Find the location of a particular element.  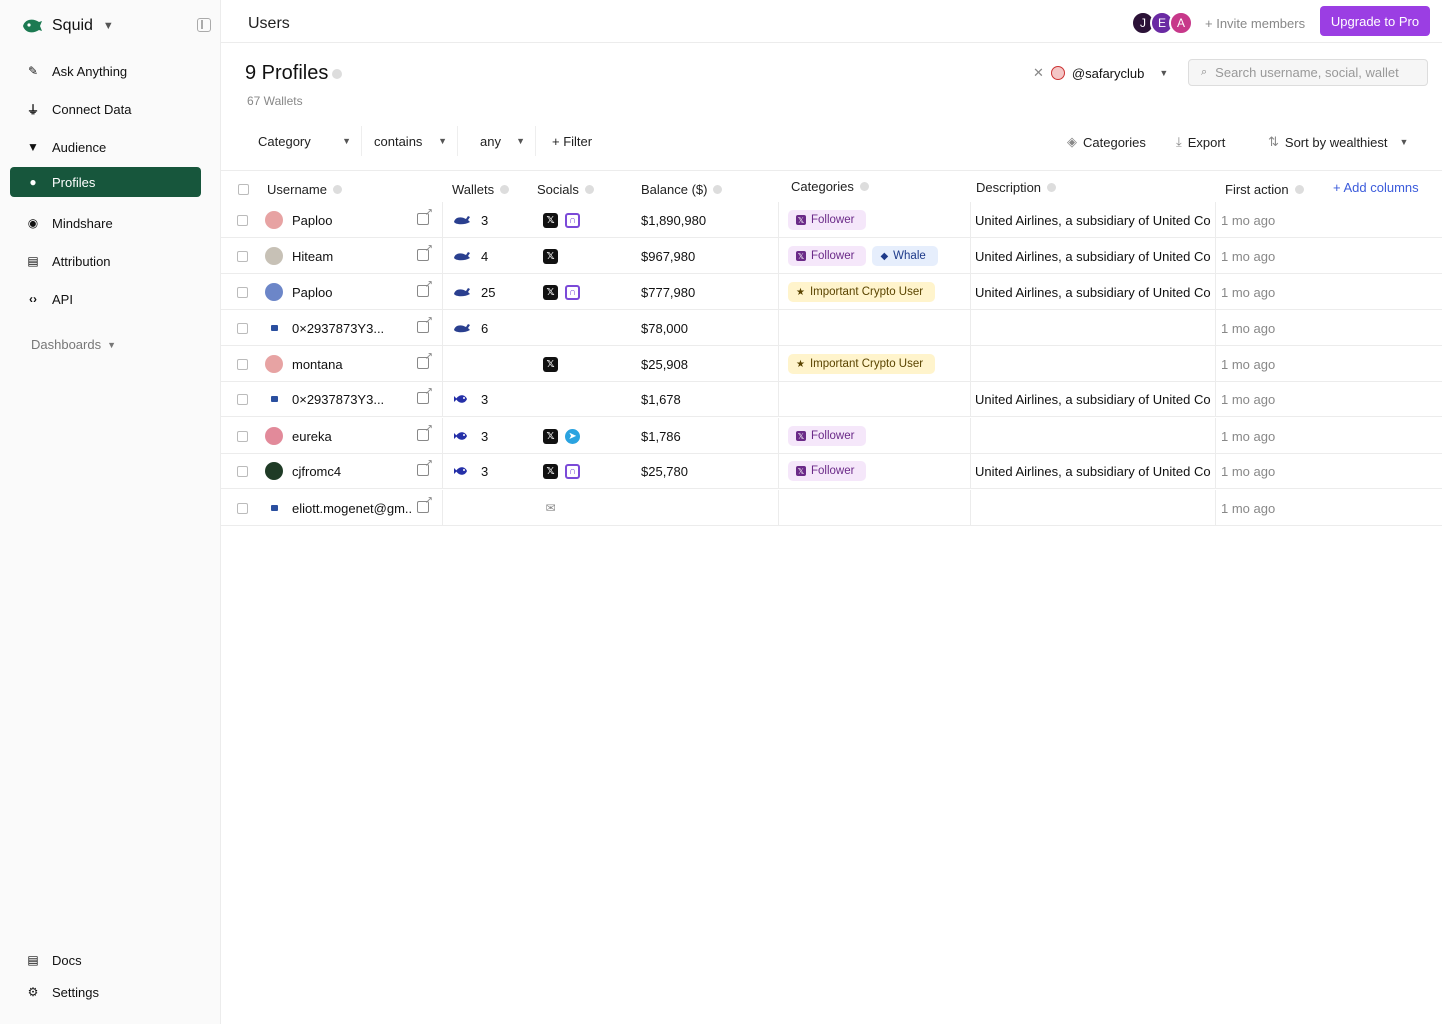

upgrade-button: Upgrade to Pro is located at coordinates (1375, 21).